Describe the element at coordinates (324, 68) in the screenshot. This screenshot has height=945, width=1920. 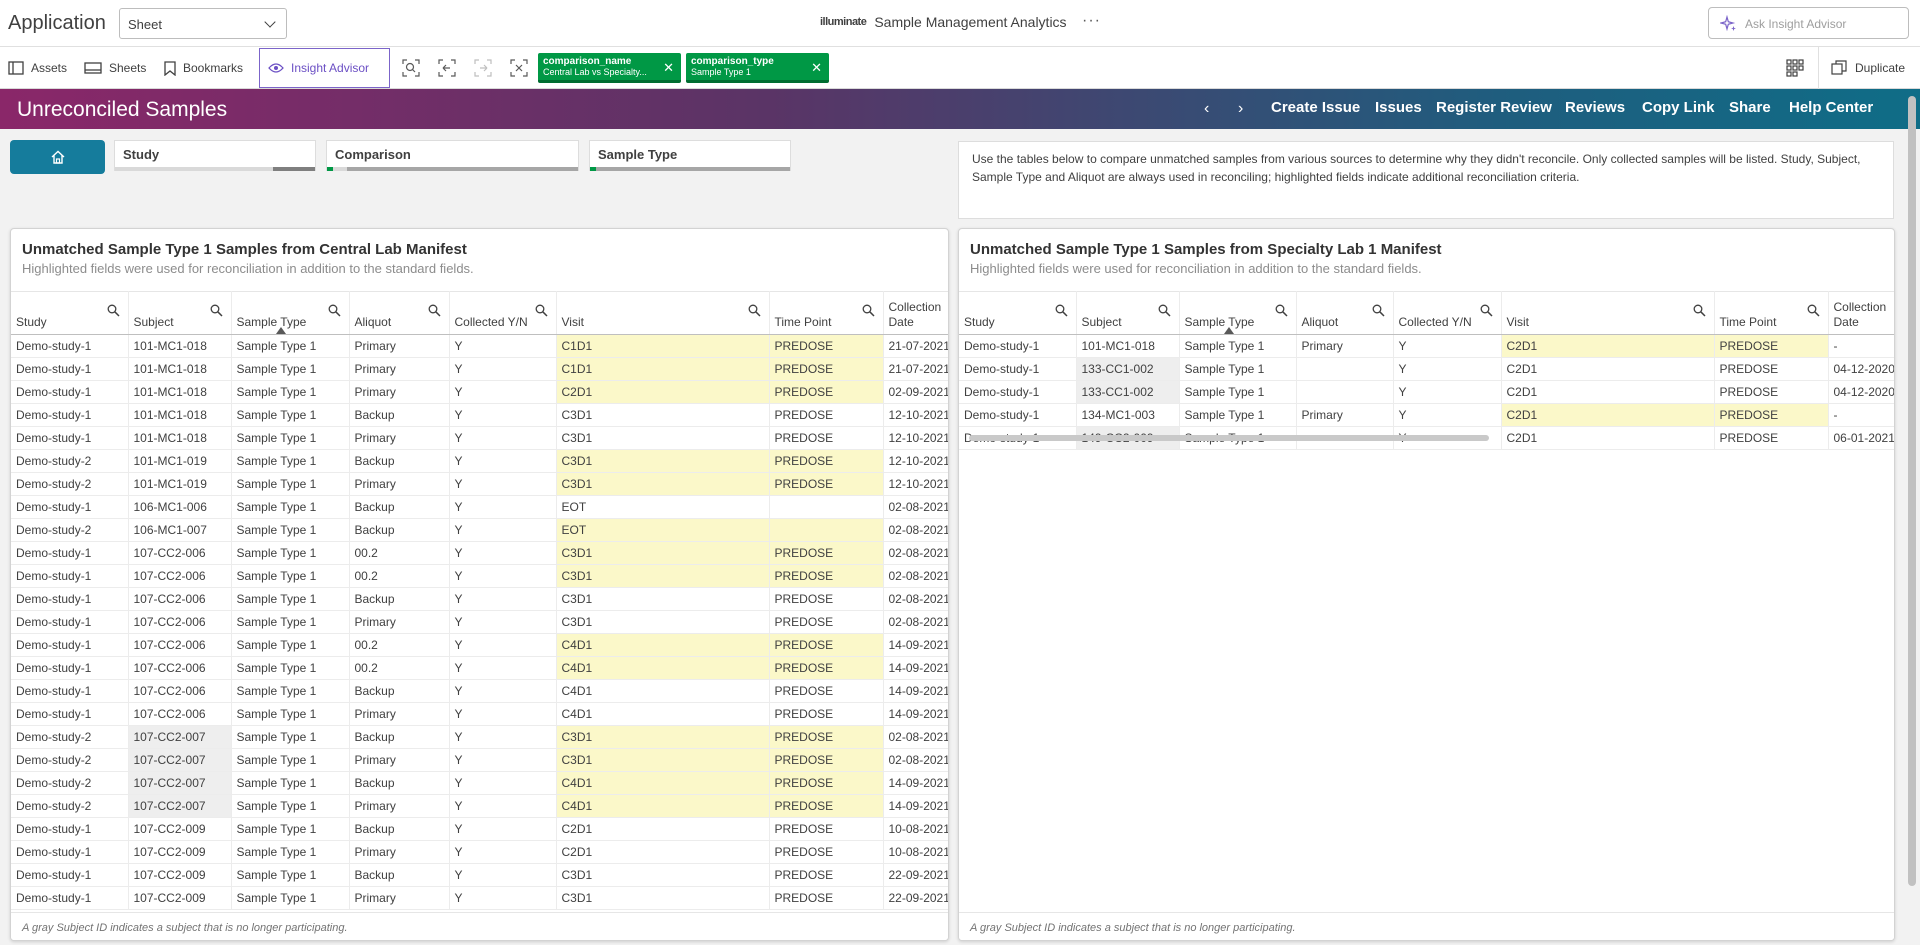
I see `insight-advisor-button: Insight Advisor` at that location.